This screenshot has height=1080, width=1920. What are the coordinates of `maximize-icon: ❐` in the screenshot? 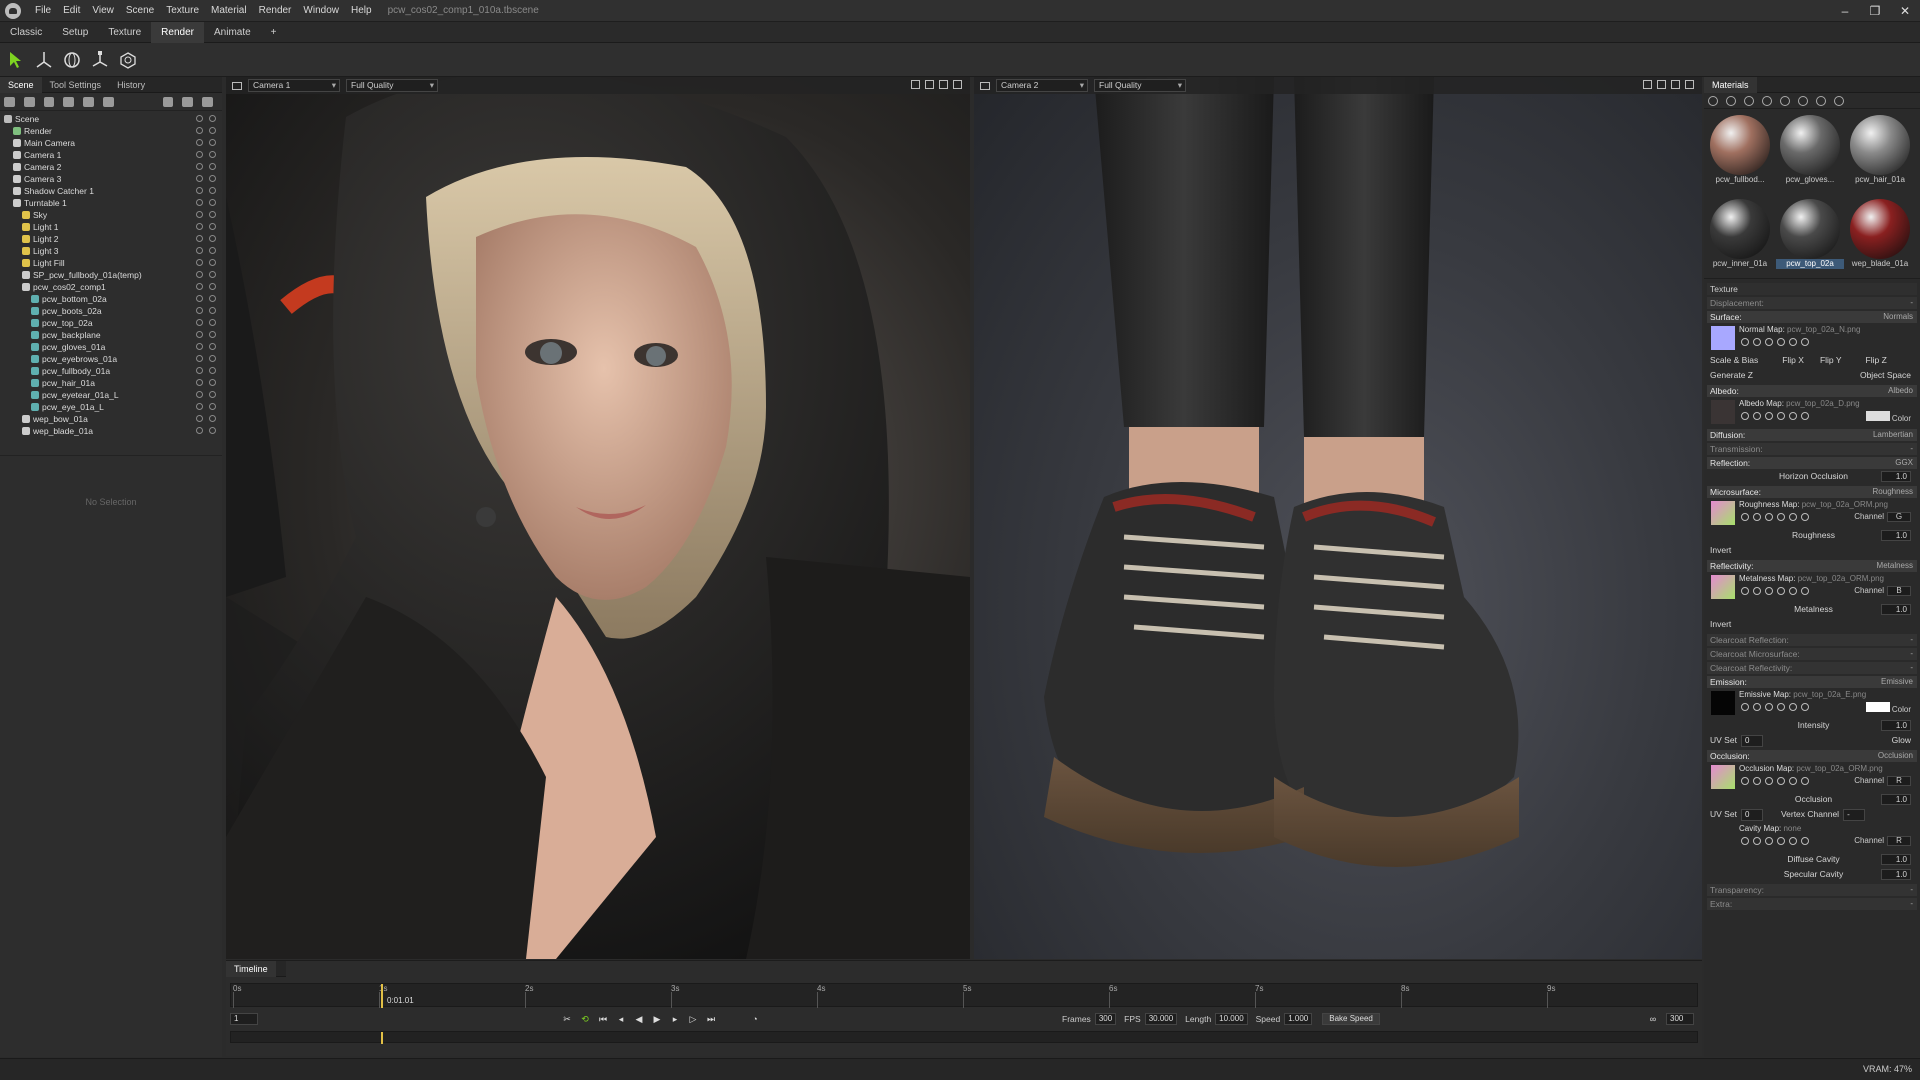 It's located at (1875, 11).